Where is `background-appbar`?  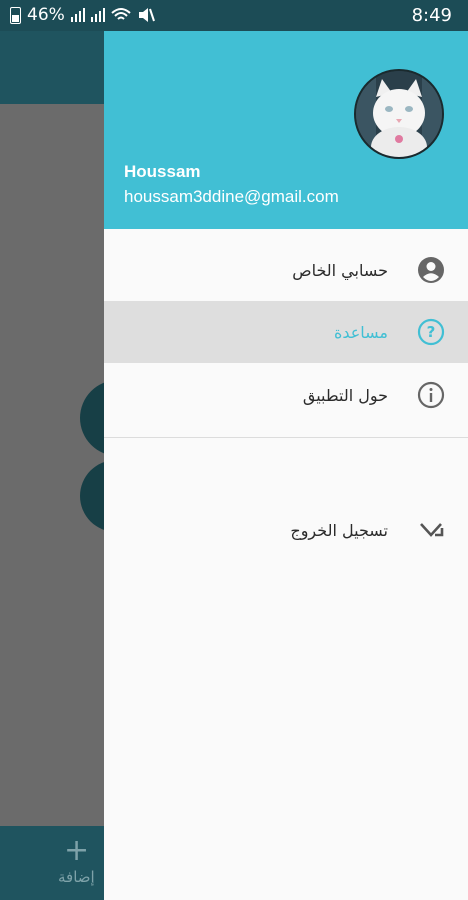
background-appbar is located at coordinates (52, 67).